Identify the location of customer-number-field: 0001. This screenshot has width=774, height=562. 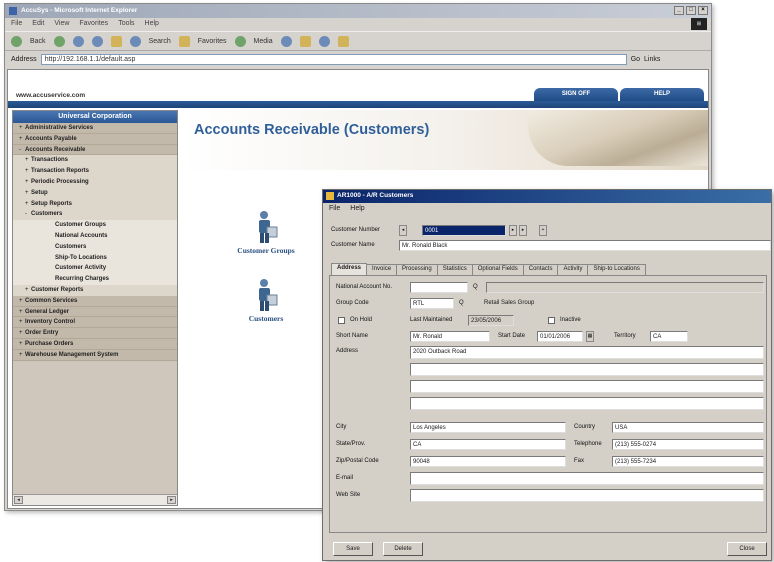
(464, 230).